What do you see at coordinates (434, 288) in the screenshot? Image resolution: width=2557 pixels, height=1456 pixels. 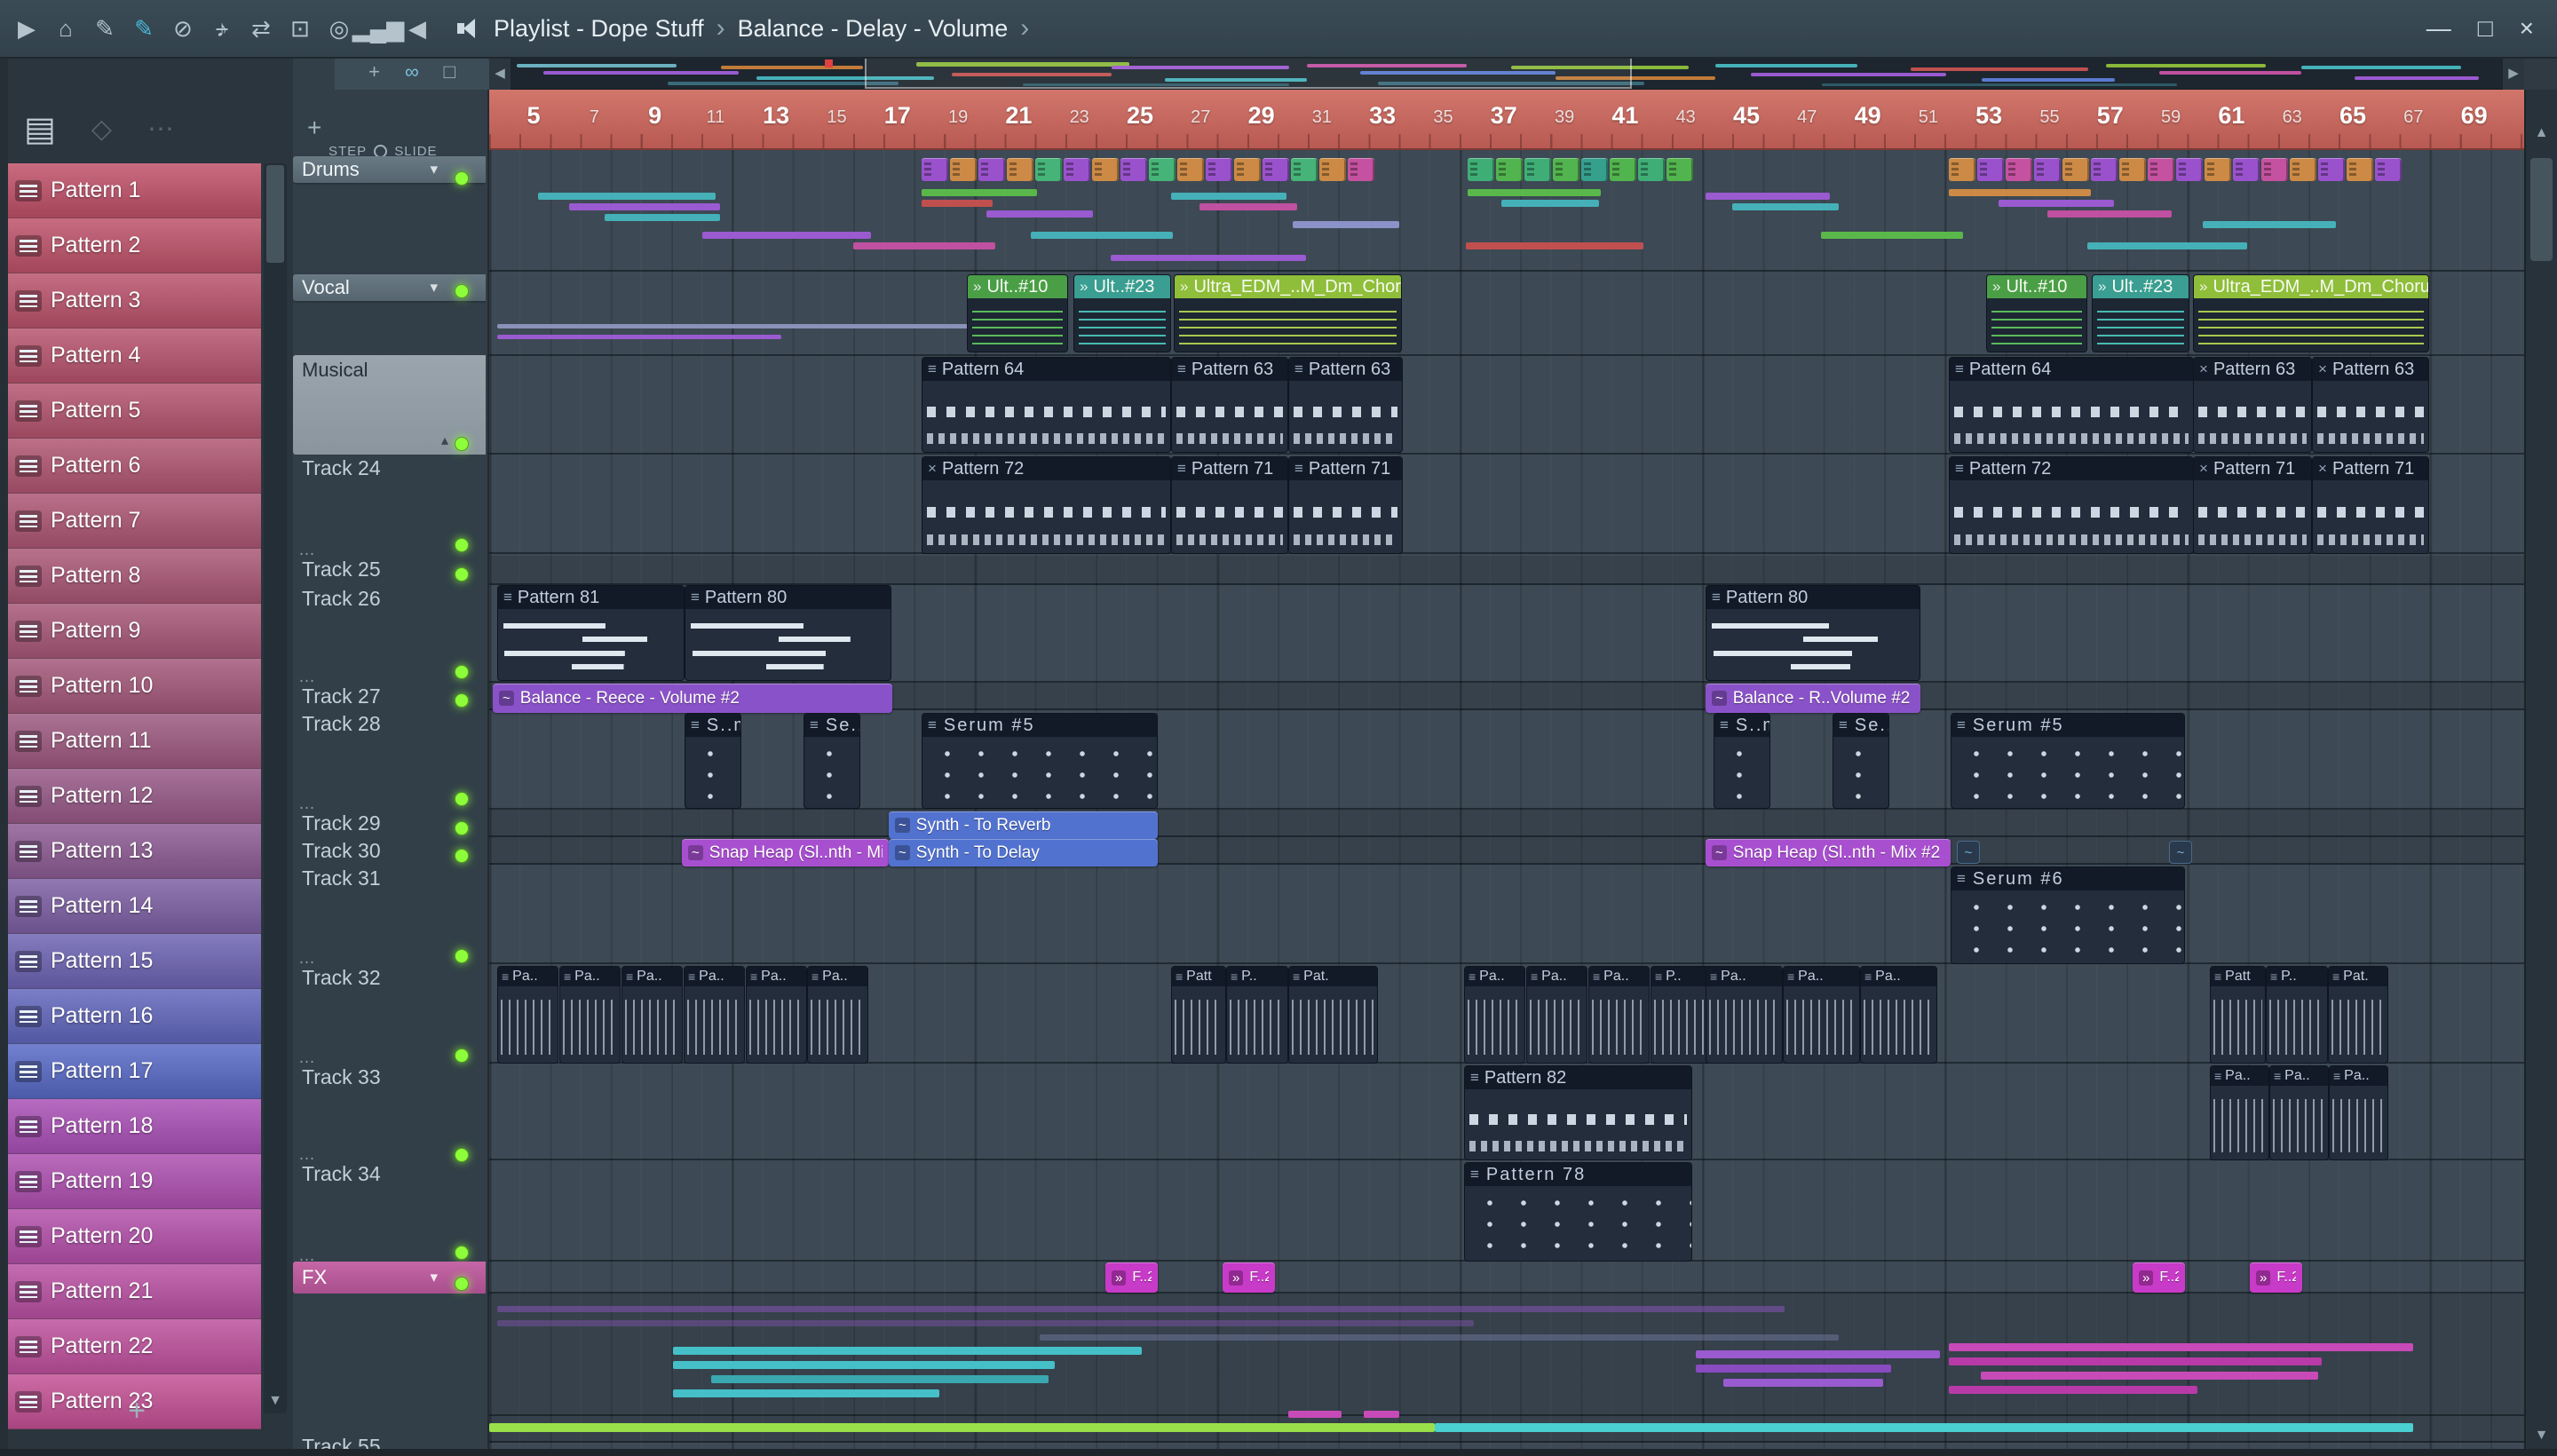 I see `track-menu-icon: ▾` at bounding box center [434, 288].